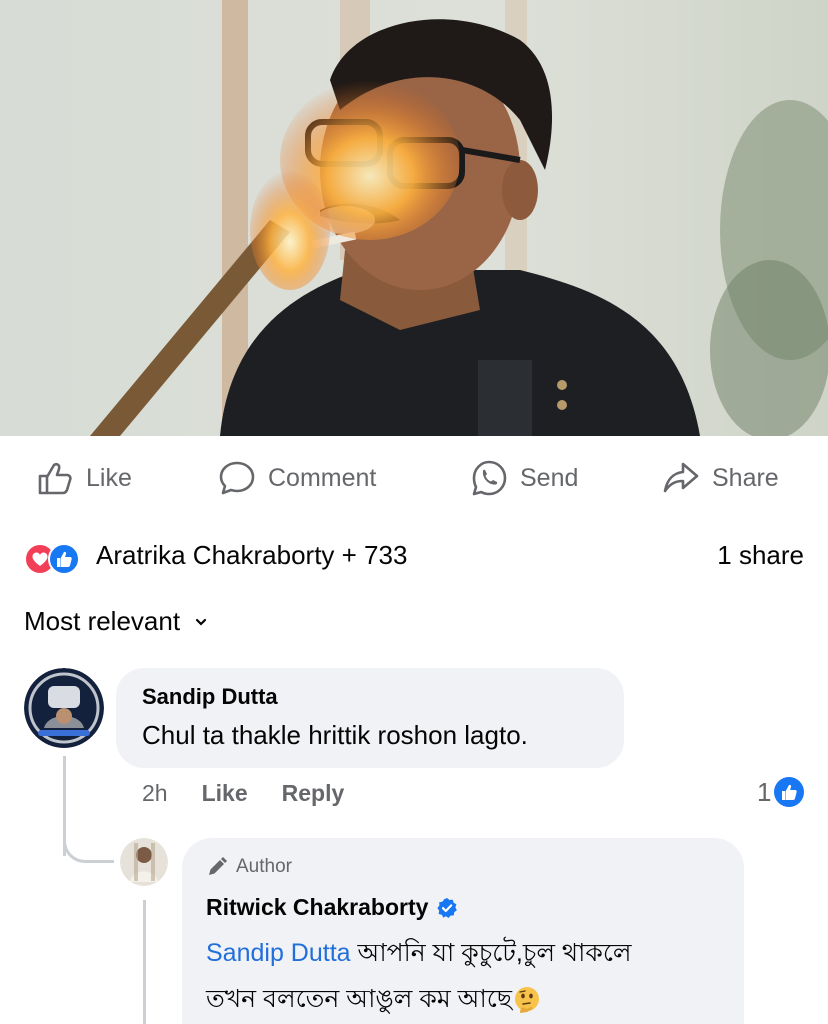  I want to click on comment-text: Chul ta thakle hrittik roshon lagto., so click(335, 735).